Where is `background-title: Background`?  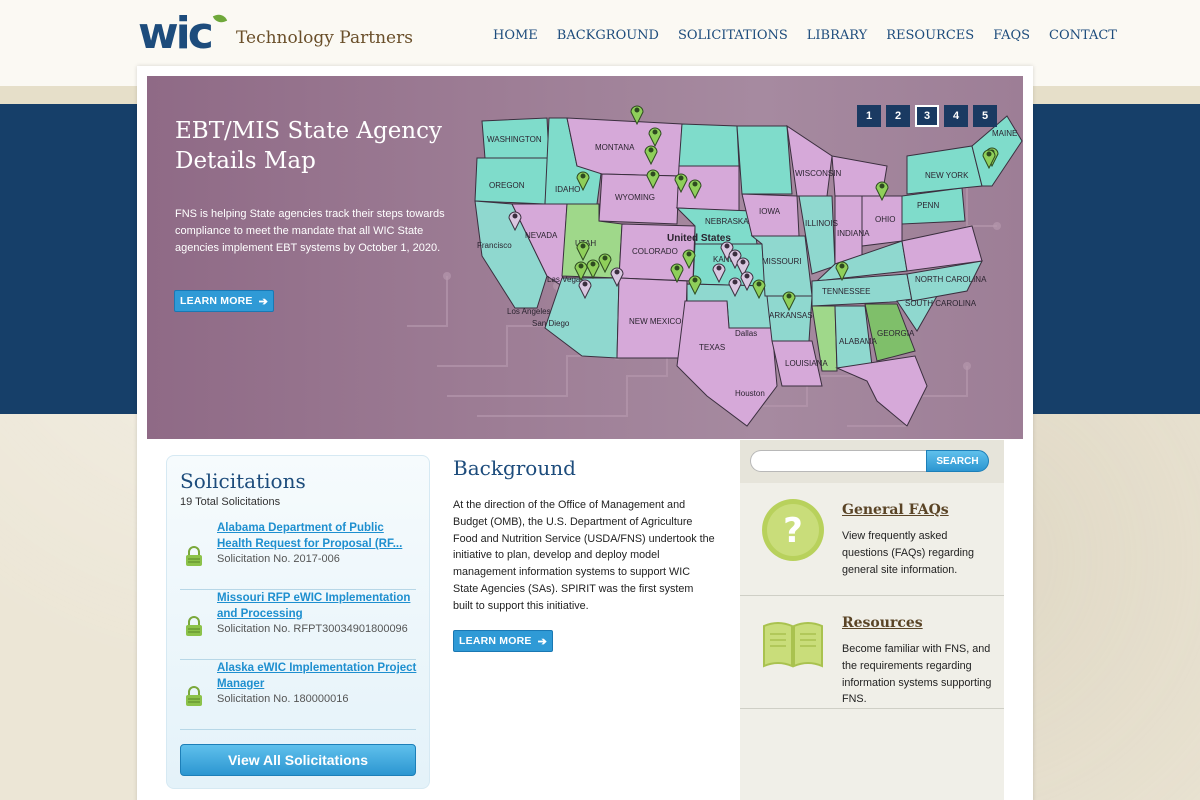
background-title: Background is located at coordinates (514, 468).